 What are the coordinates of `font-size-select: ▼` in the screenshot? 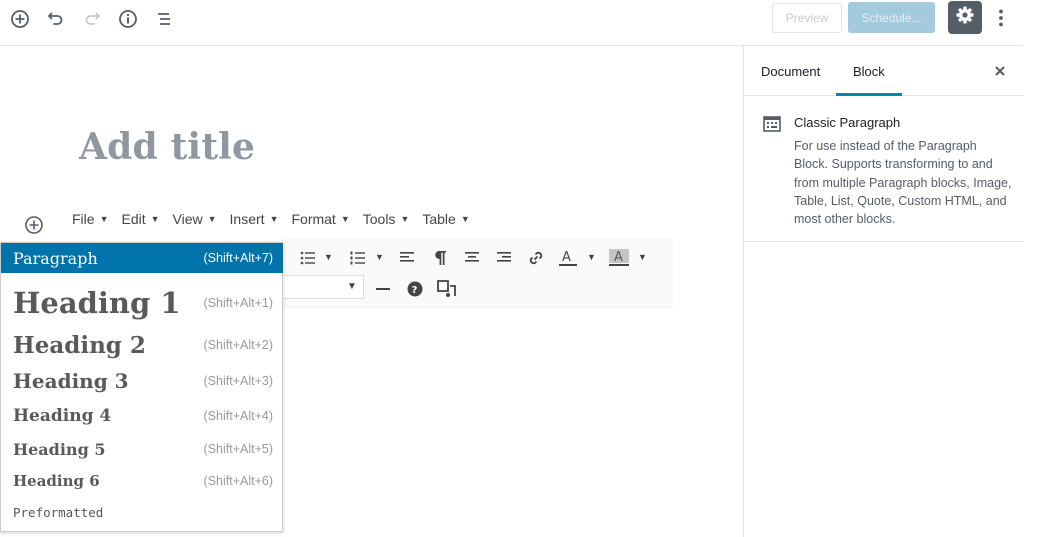 It's located at (322, 287).